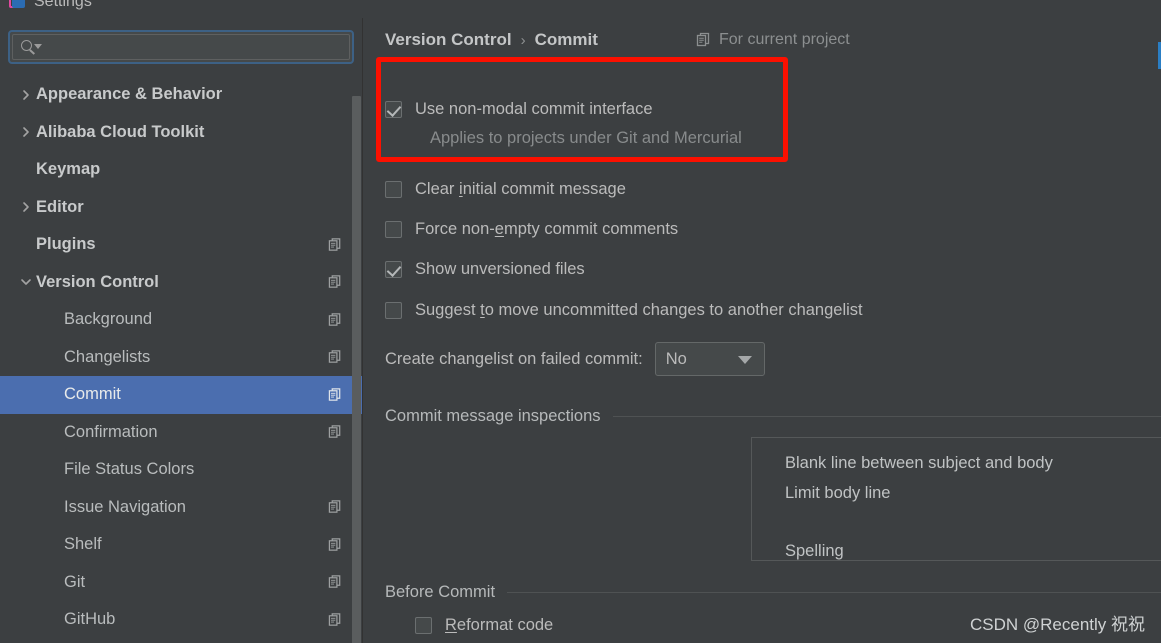  Describe the element at coordinates (108, 319) in the screenshot. I see `sidebar-item-label: Background` at that location.